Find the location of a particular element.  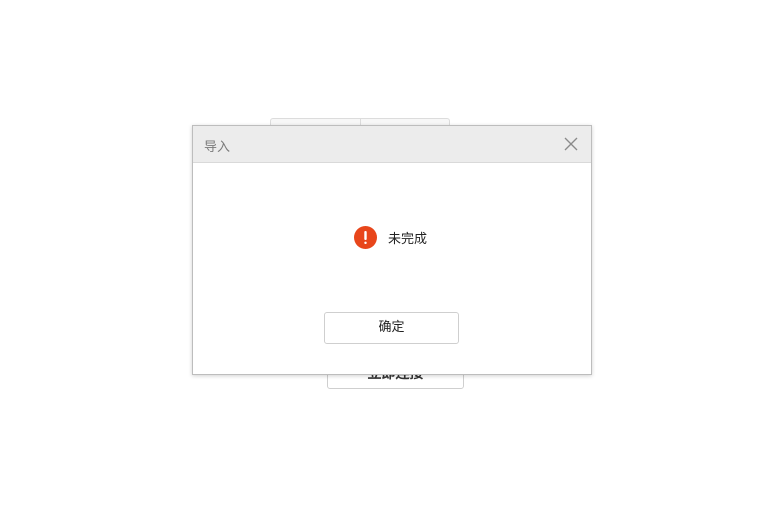

close-button is located at coordinates (571, 144).